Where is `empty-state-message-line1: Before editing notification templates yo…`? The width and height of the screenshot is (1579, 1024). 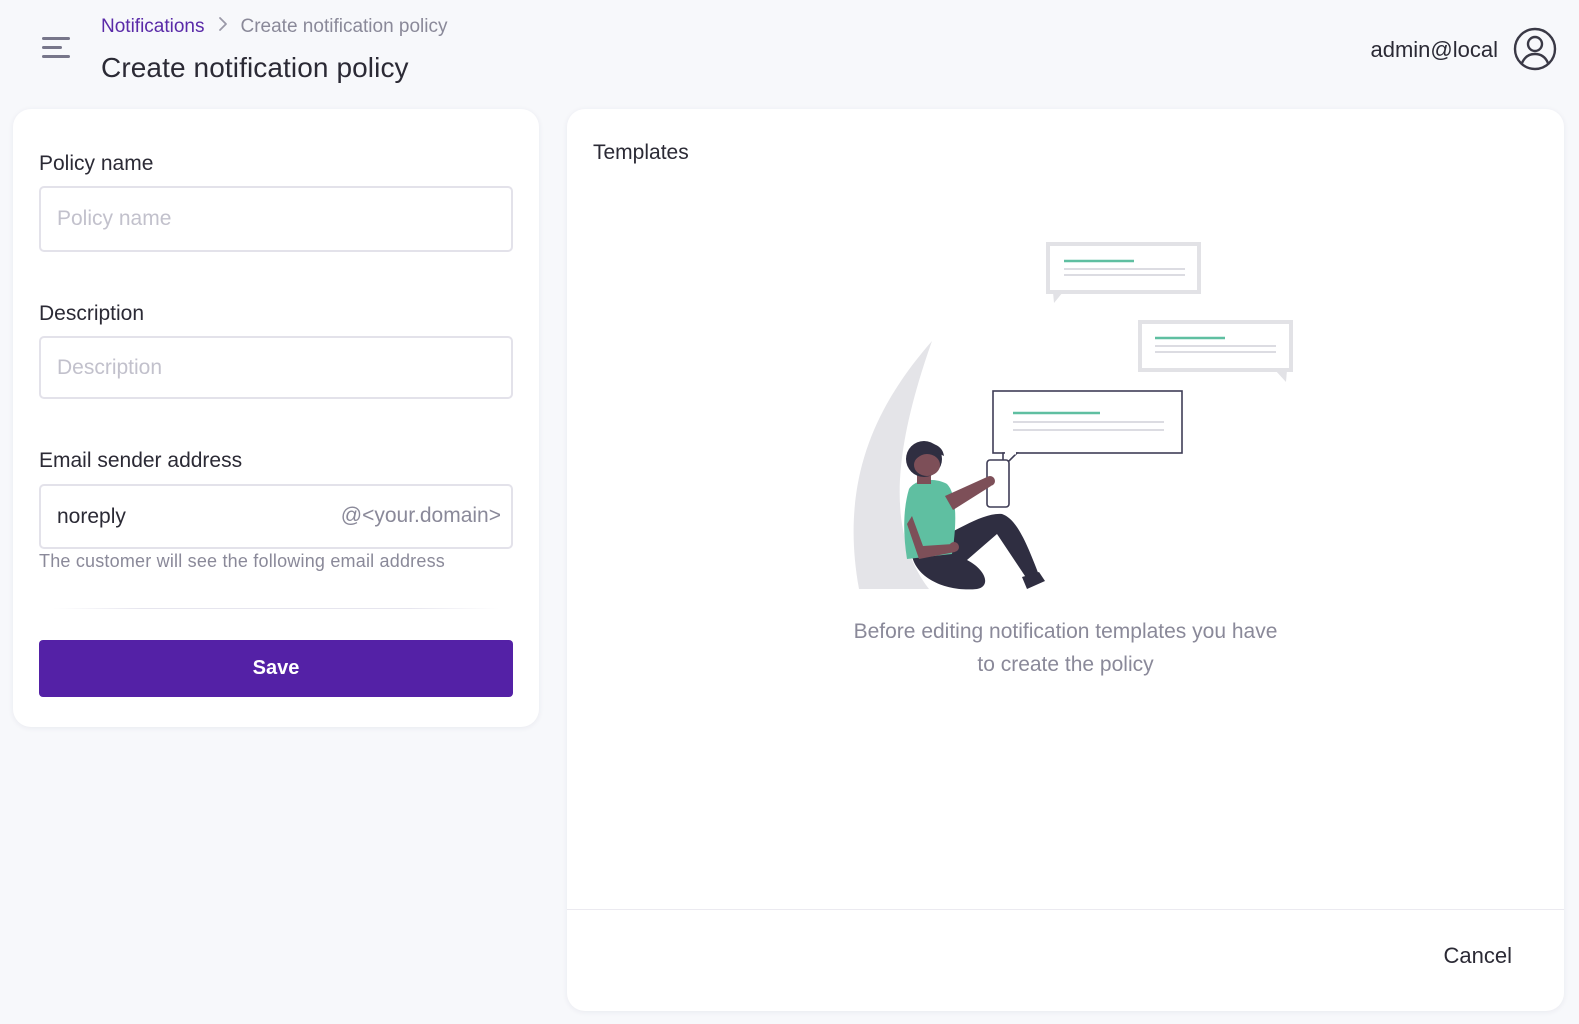
empty-state-message-line1: Before editing notification templates yo… is located at coordinates (1065, 631).